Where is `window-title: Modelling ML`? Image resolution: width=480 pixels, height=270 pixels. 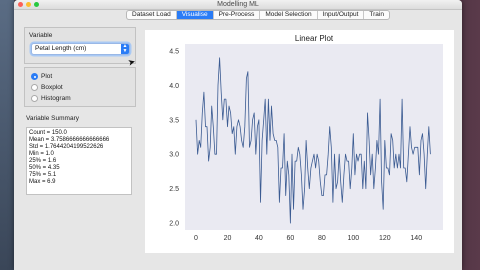
window-title: Modelling ML is located at coordinates (238, 4).